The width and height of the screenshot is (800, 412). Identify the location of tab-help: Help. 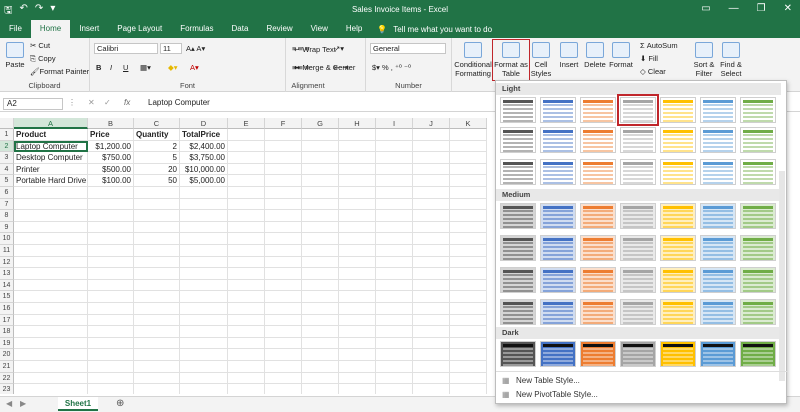
(354, 29).